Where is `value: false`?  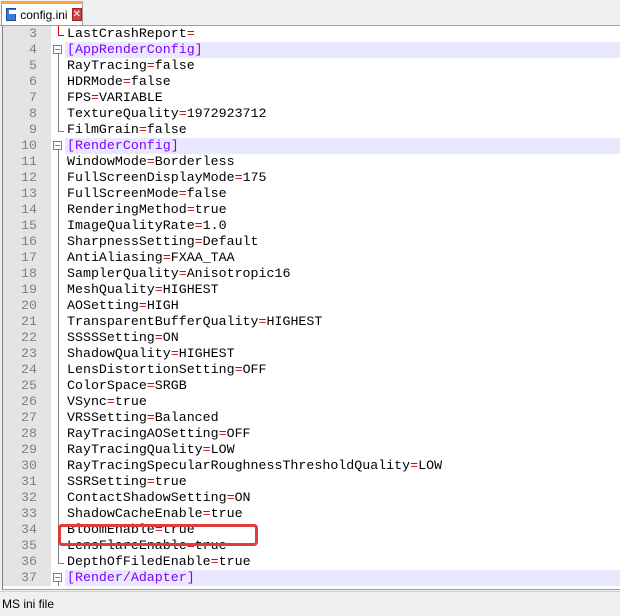 value: false is located at coordinates (206, 193).